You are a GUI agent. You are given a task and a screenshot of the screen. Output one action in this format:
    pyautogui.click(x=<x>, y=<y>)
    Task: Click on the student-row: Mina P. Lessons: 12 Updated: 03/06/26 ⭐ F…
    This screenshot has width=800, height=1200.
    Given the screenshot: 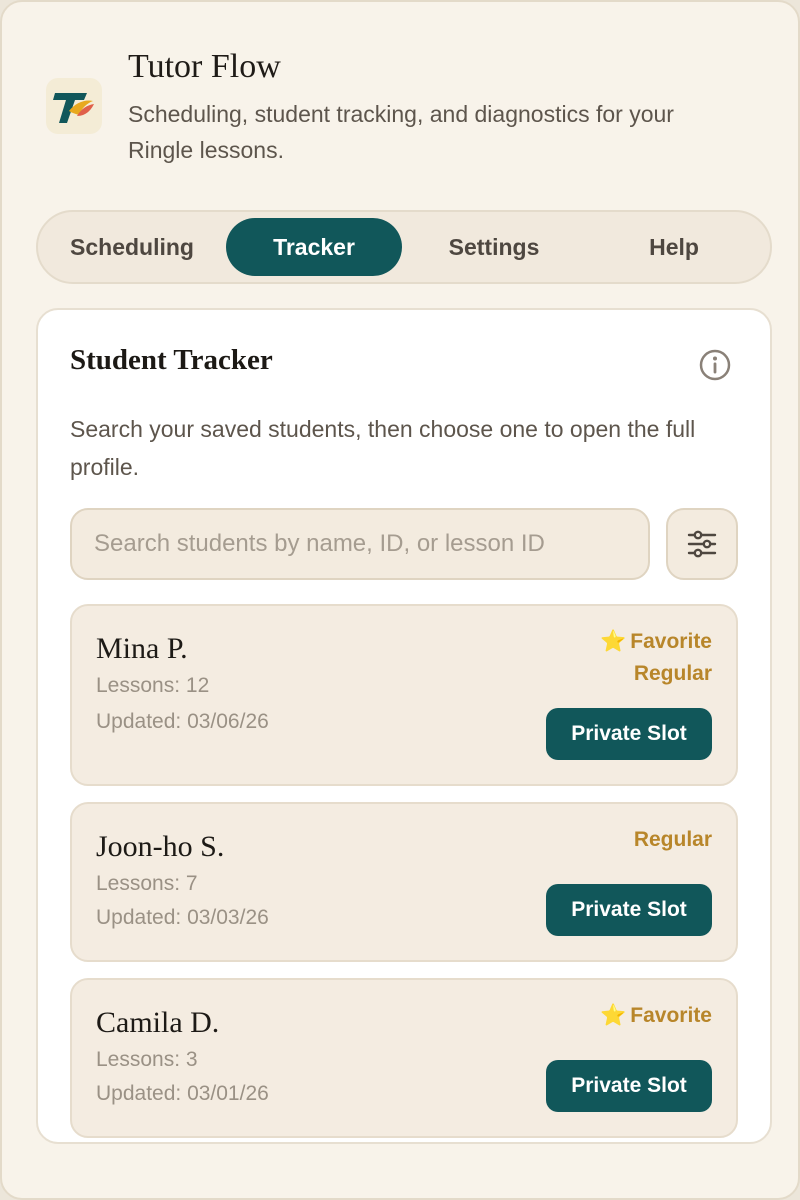 What is the action you would take?
    pyautogui.click(x=404, y=695)
    